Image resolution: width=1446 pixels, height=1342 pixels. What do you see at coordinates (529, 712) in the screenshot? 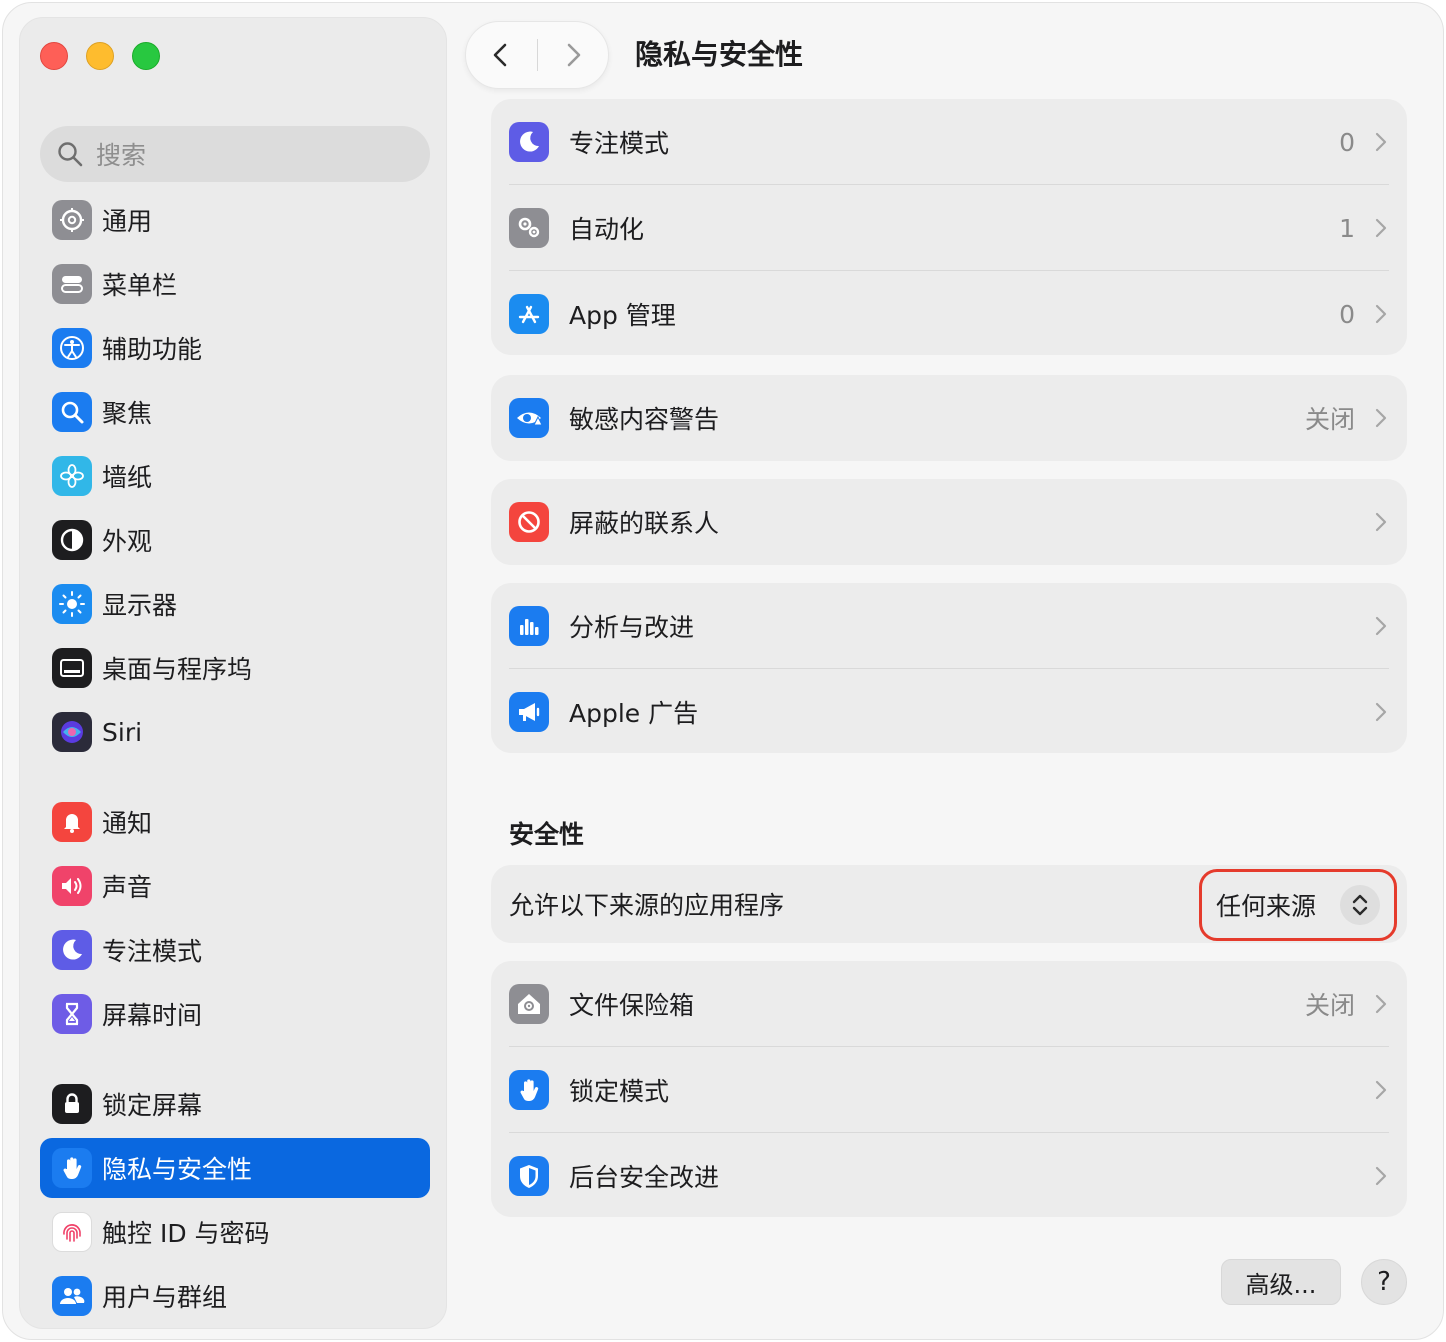
I see `megaphone-icon` at bounding box center [529, 712].